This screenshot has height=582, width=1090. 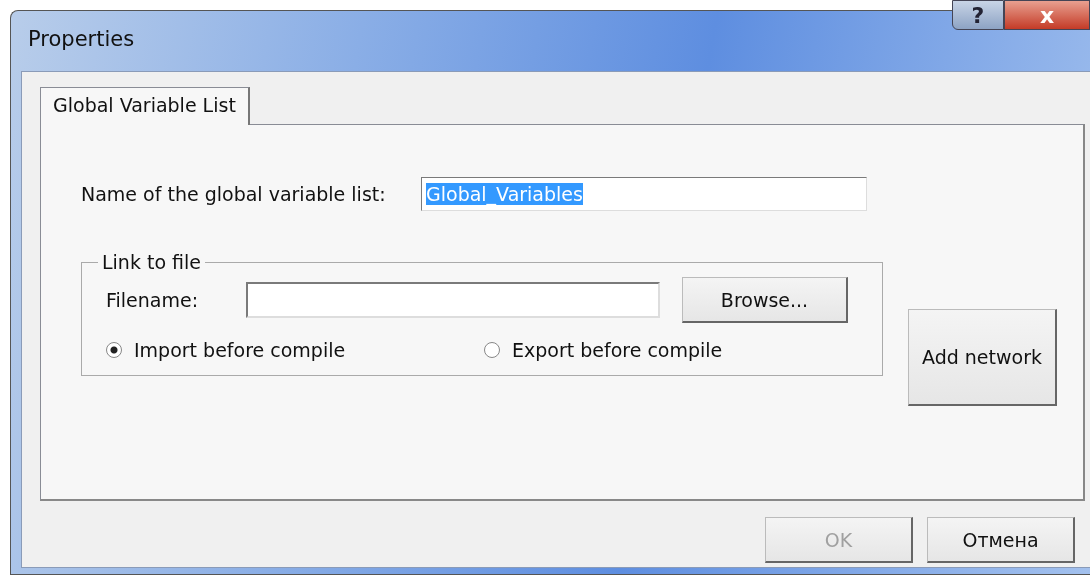 I want to click on close-button: x, so click(x=1047, y=15).